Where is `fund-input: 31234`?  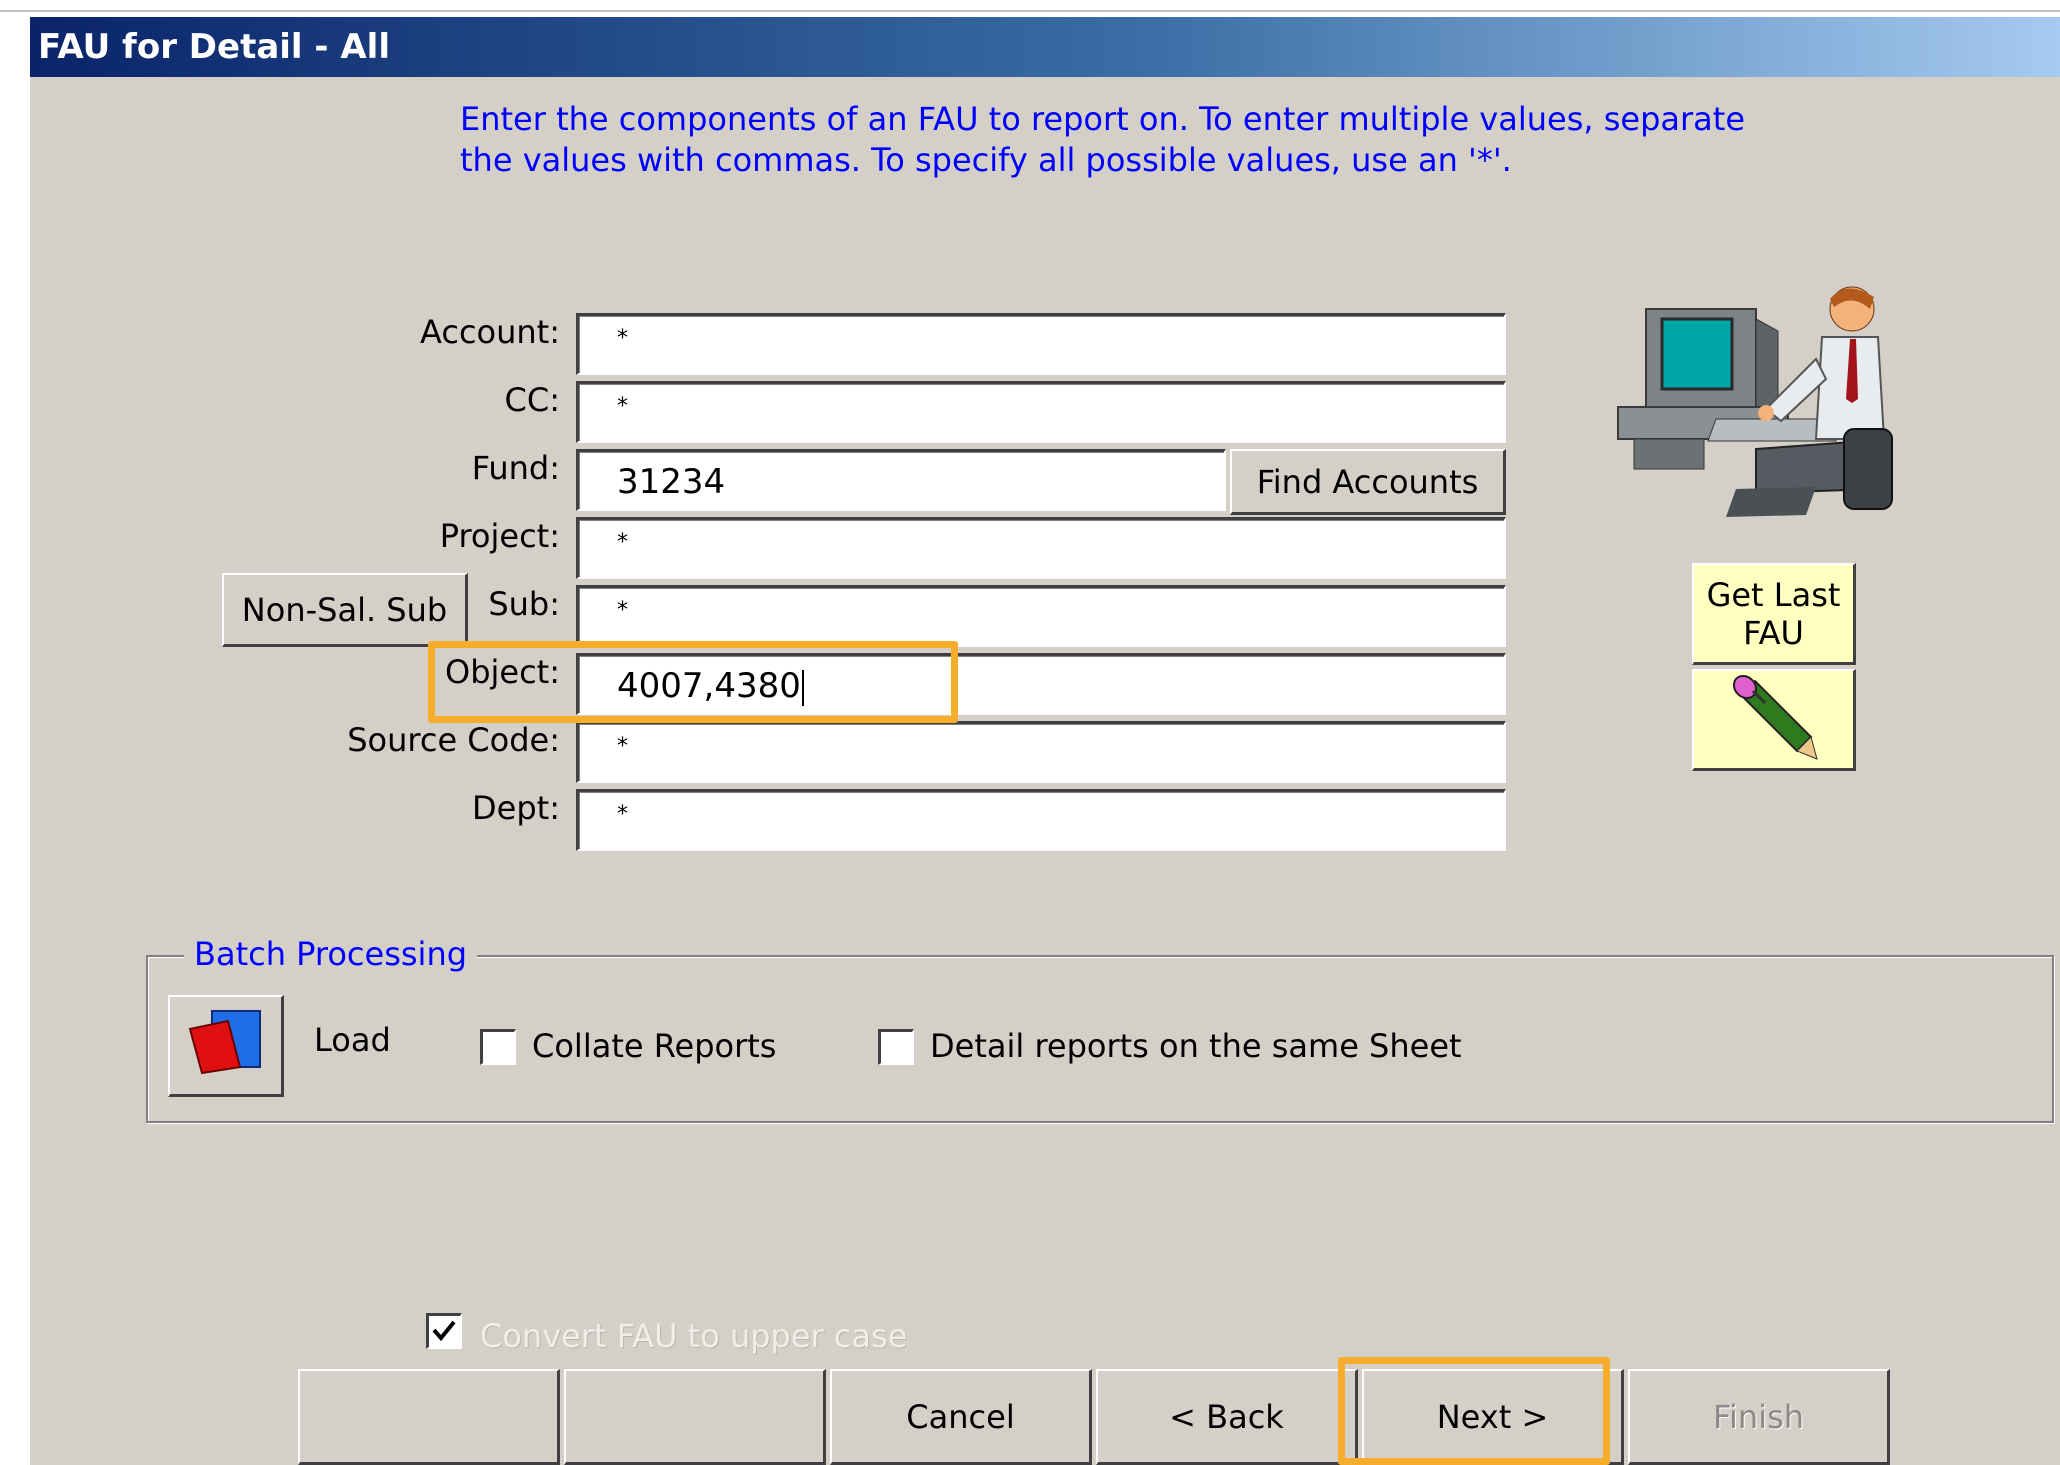
fund-input: 31234 is located at coordinates (901, 480).